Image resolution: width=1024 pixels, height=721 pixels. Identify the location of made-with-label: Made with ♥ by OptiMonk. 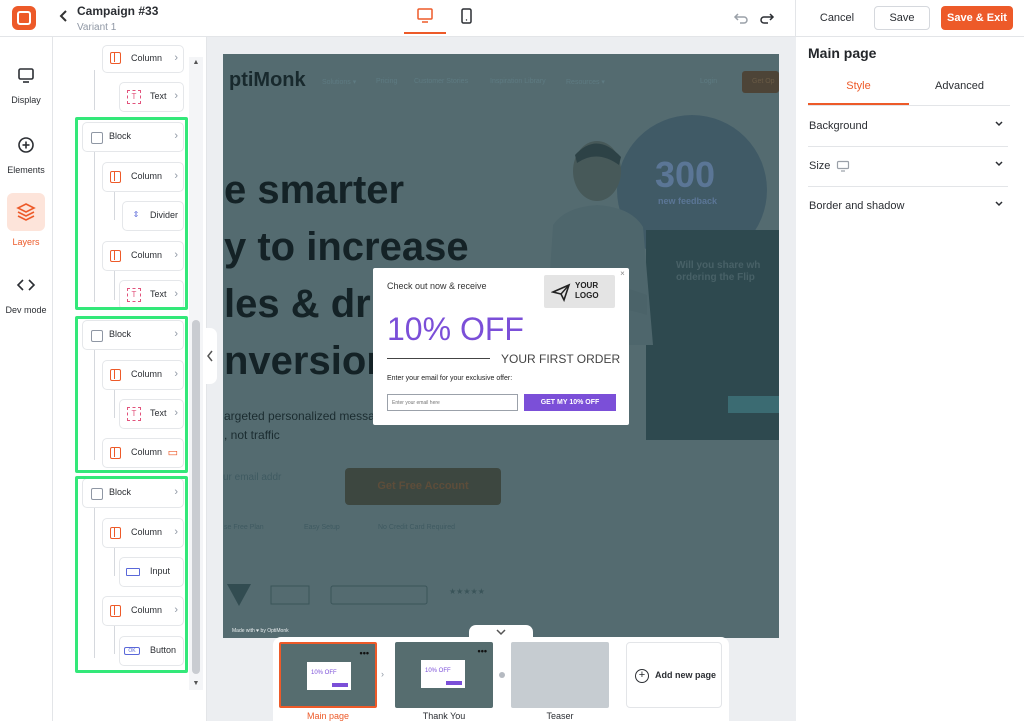
(260, 631).